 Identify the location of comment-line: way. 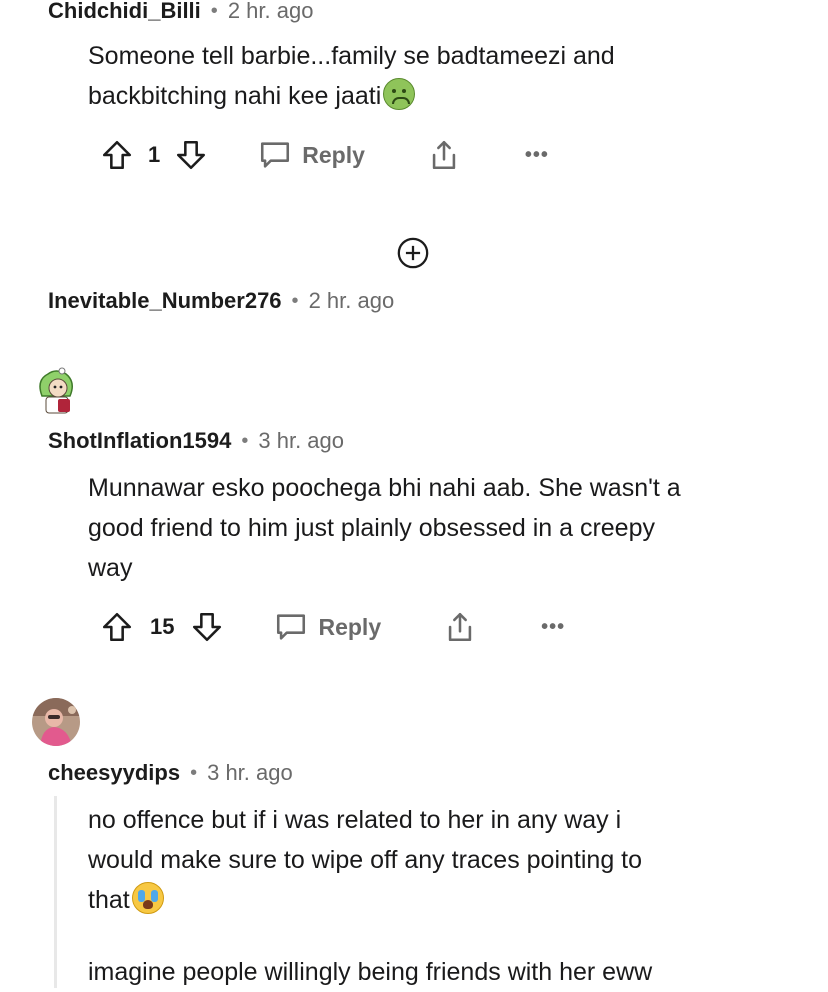
(110, 568).